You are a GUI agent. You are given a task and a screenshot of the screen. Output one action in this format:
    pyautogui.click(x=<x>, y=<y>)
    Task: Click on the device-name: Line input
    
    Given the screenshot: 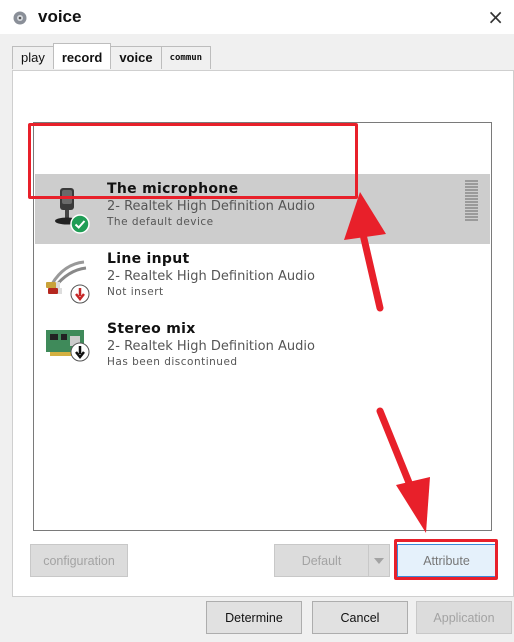 What is the action you would take?
    pyautogui.click(x=148, y=259)
    